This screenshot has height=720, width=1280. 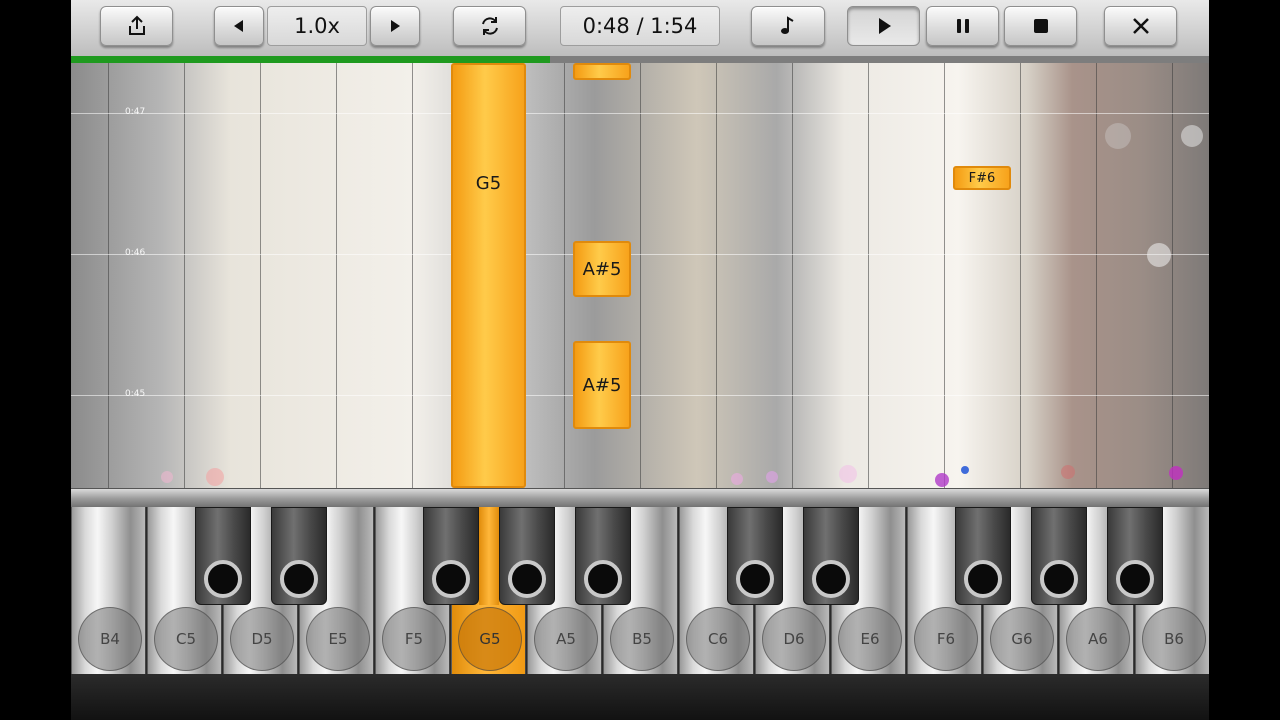 I want to click on music-note-icon, so click(x=788, y=26).